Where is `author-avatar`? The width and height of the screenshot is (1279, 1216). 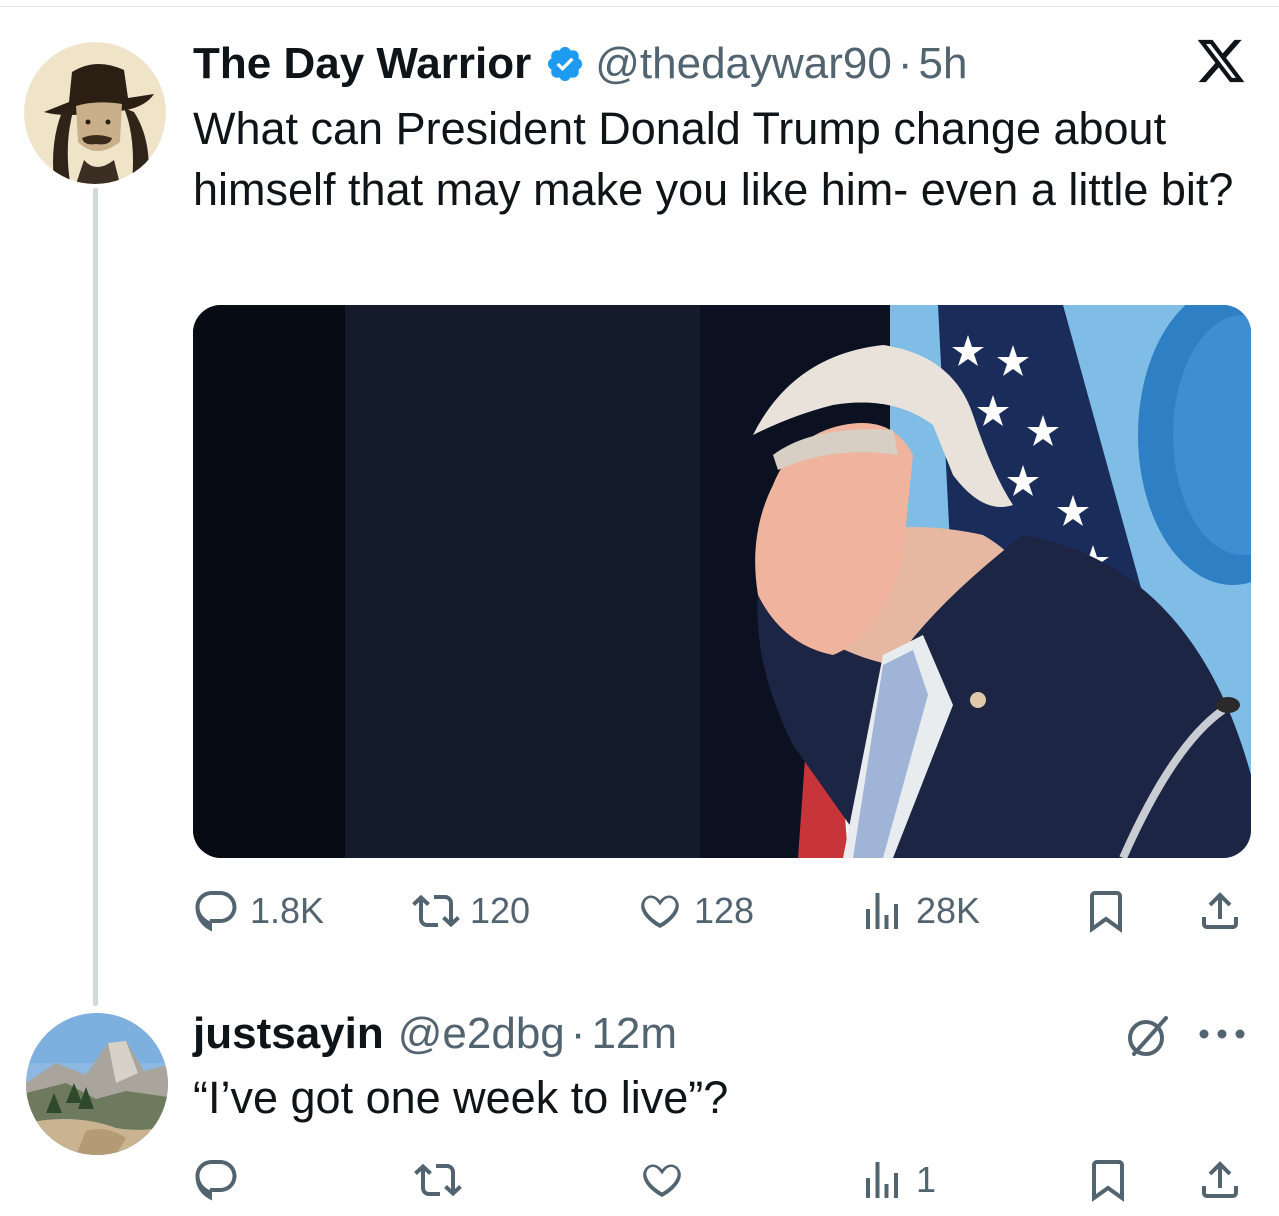 author-avatar is located at coordinates (95, 113).